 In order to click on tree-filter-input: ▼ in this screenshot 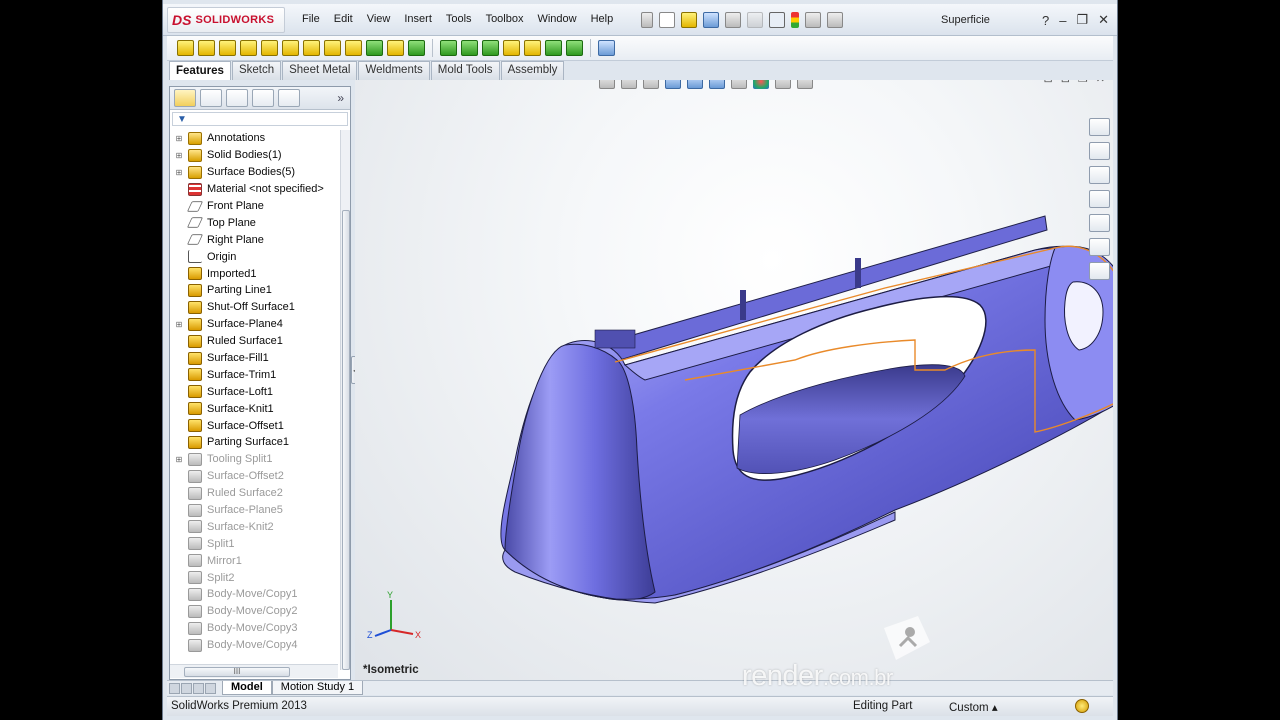, I will do `click(260, 119)`.